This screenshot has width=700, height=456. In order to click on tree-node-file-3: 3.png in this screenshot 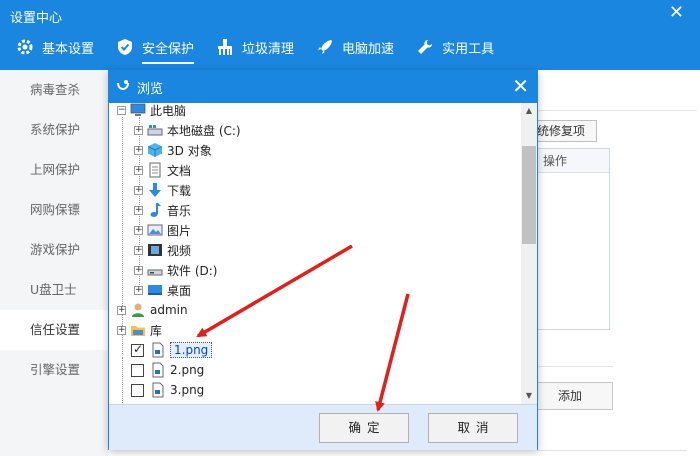, I will do `click(167, 390)`.